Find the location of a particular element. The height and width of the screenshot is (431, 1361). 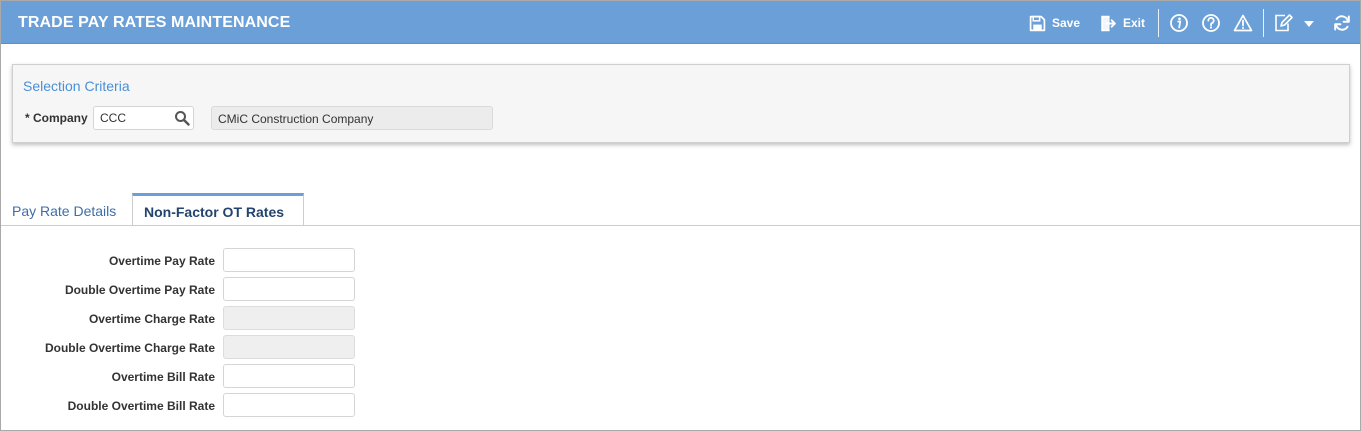

overtime-pay-rate-input is located at coordinates (289, 260).